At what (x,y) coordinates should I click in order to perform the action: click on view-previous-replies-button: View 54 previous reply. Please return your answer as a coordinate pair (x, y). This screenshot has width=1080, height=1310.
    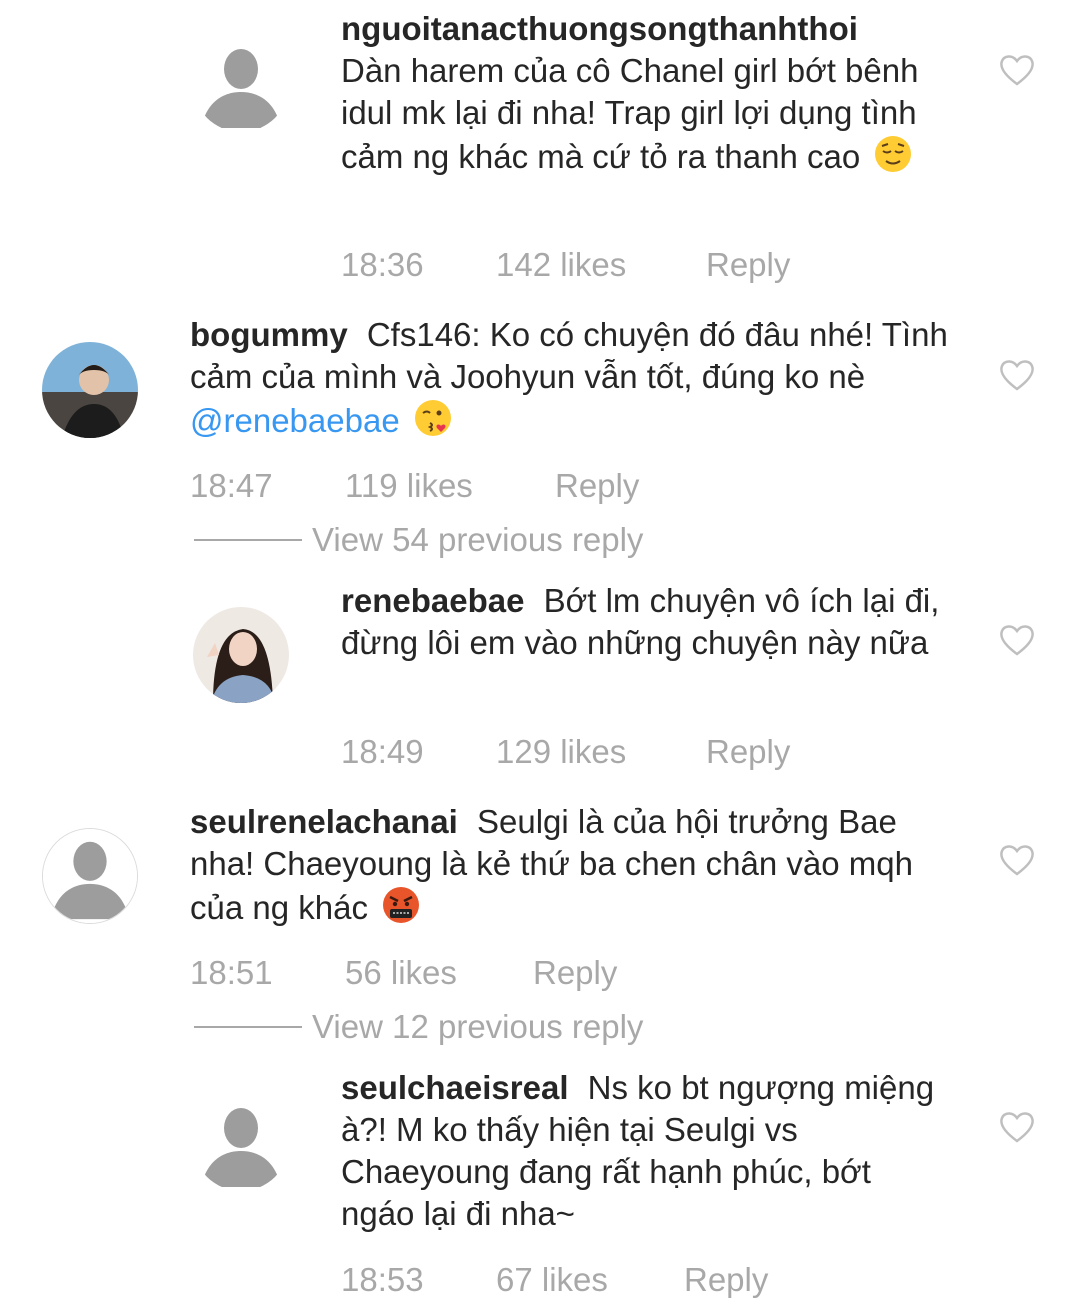
    Looking at the image, I should click on (418, 540).